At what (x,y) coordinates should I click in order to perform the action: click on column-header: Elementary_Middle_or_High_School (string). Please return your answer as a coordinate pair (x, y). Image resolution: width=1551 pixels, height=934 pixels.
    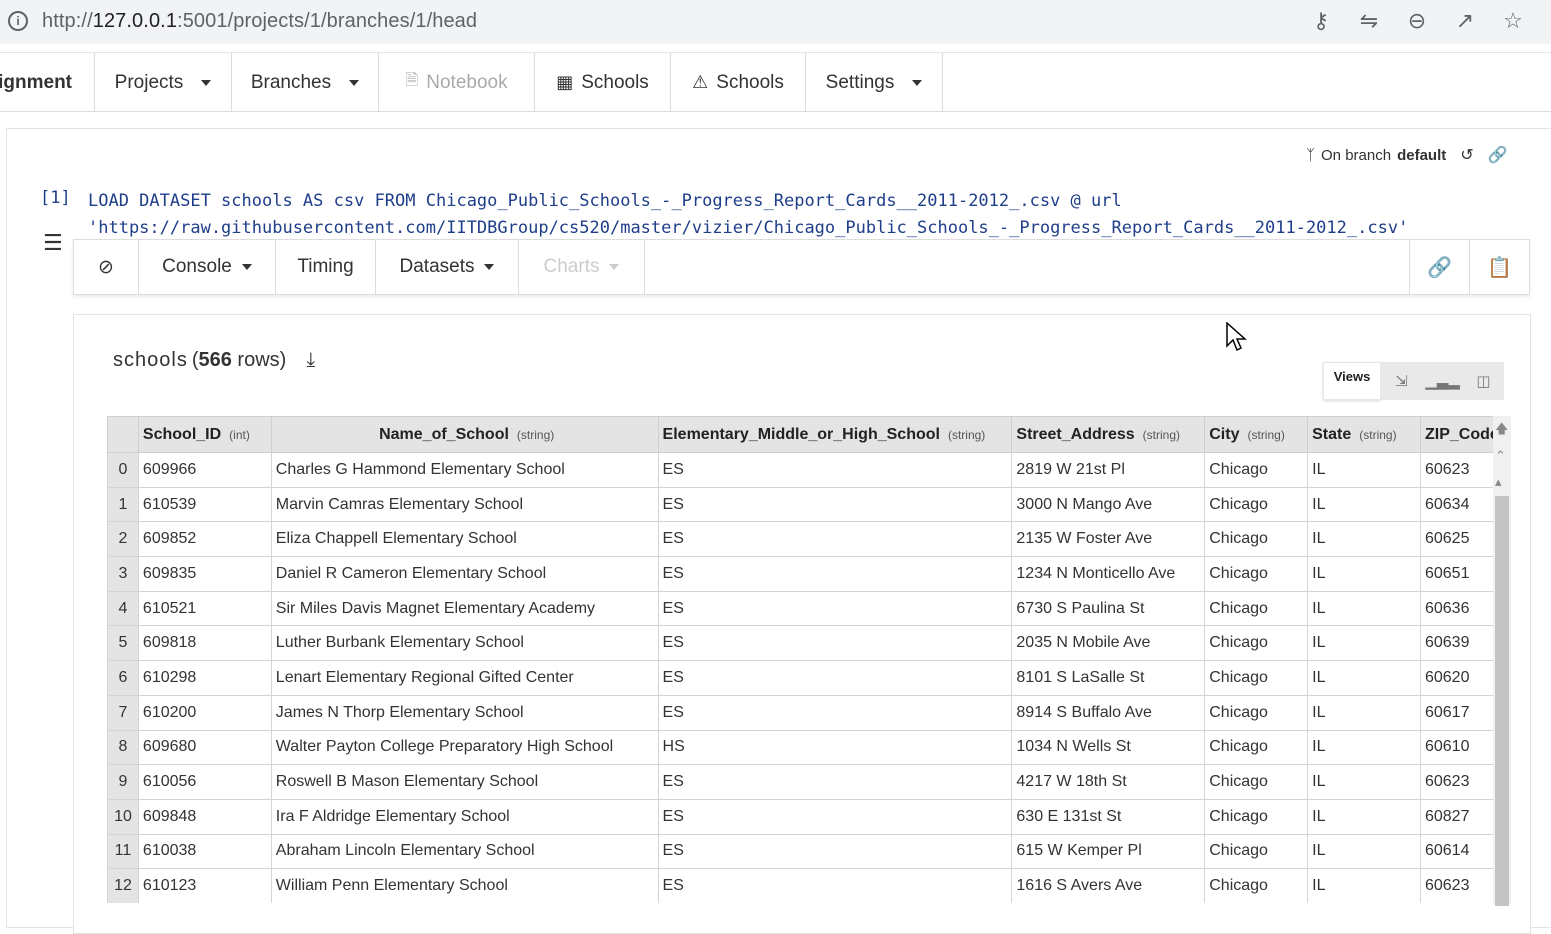
    Looking at the image, I should click on (835, 434).